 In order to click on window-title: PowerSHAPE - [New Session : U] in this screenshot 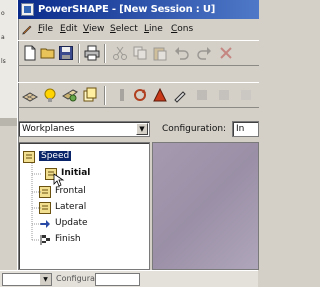, I will do `click(127, 9)`.